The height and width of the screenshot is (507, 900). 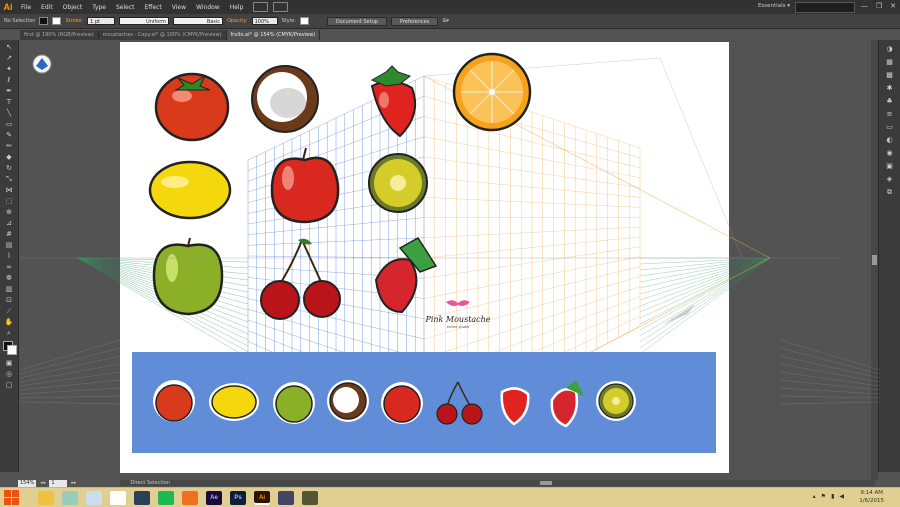 I want to click on media-player-icon, so click(x=190, y=498).